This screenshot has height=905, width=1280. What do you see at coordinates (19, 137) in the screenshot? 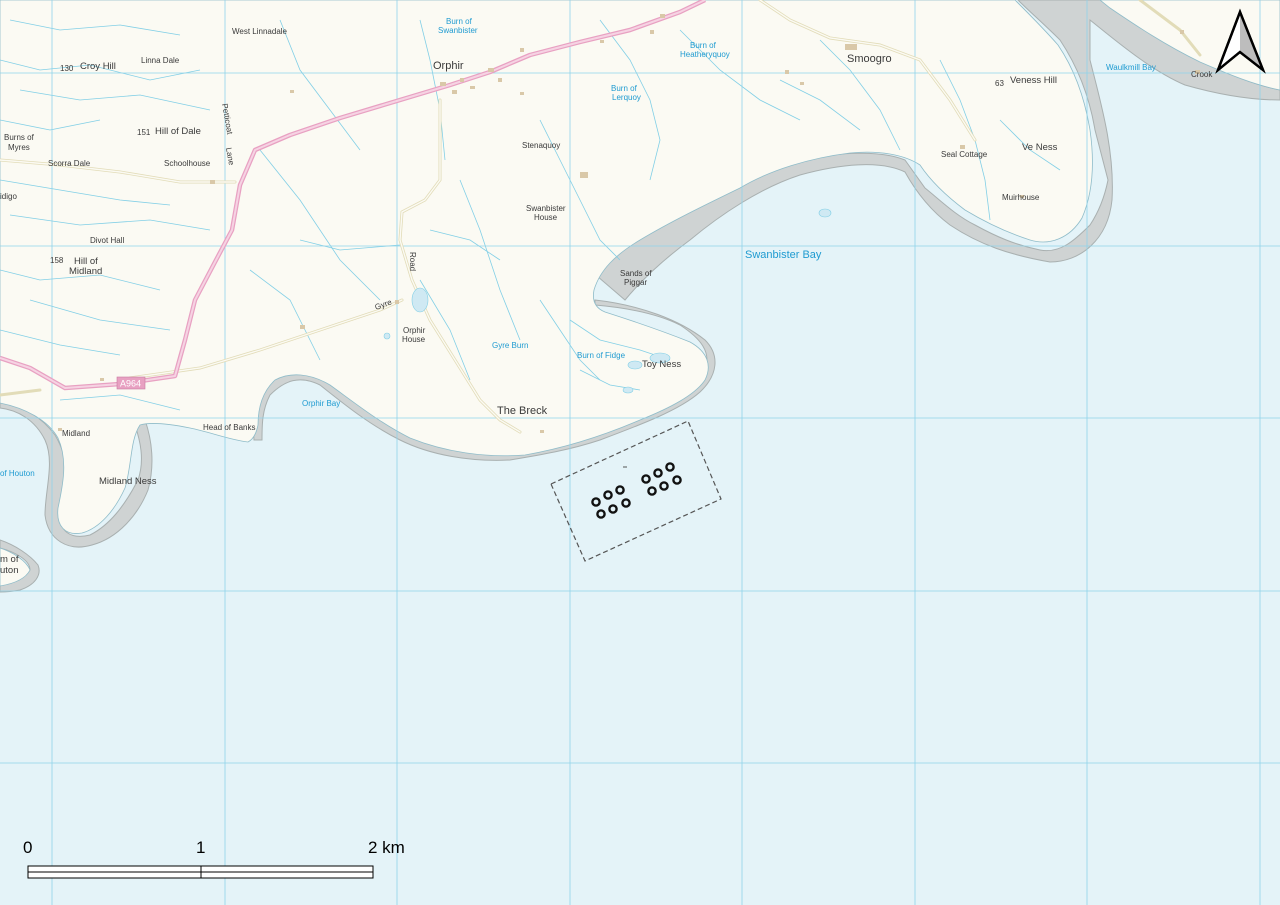
I see `label-burns-of-myres: Burns of` at bounding box center [19, 137].